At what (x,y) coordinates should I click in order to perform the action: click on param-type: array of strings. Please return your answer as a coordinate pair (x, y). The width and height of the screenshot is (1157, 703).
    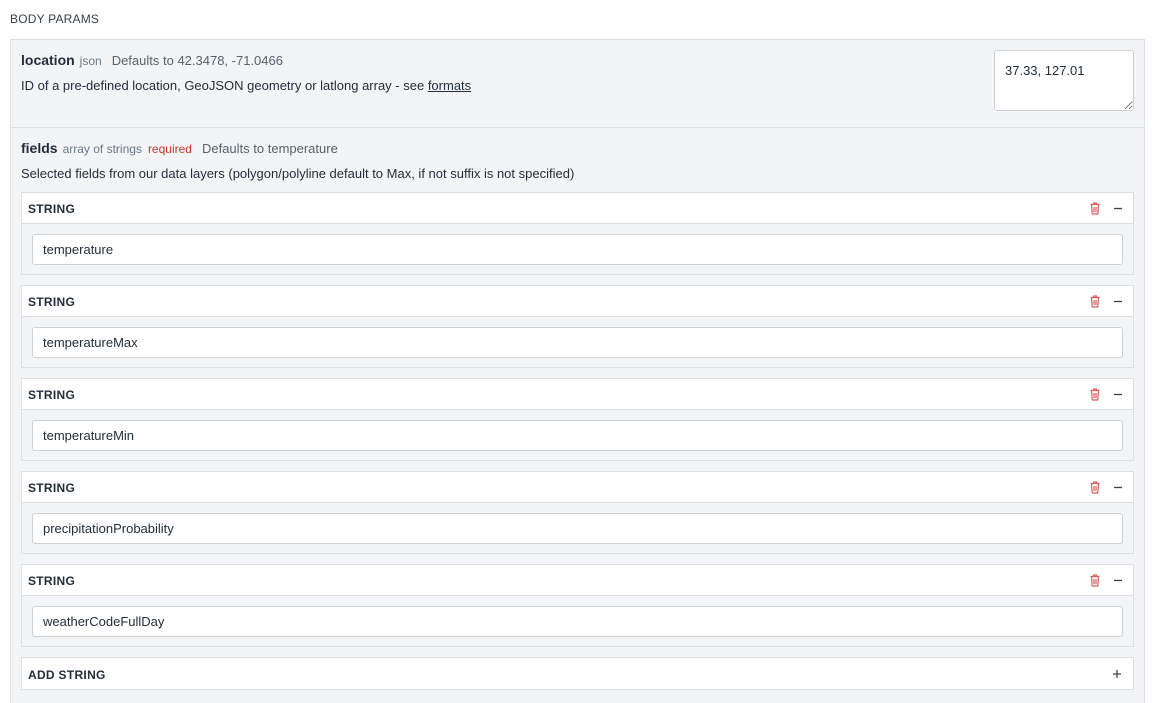
    Looking at the image, I should click on (102, 149).